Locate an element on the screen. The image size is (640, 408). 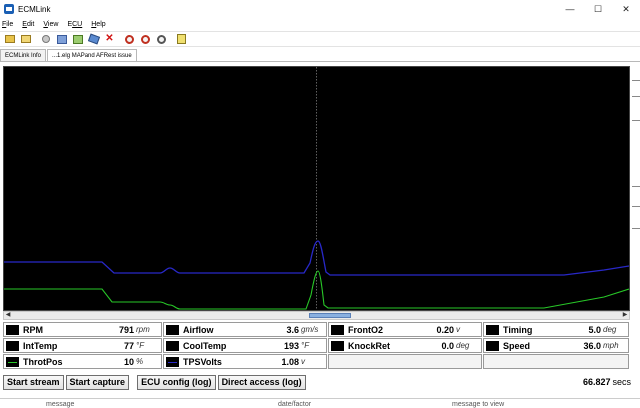
tool-button is located at coordinates (93, 39).